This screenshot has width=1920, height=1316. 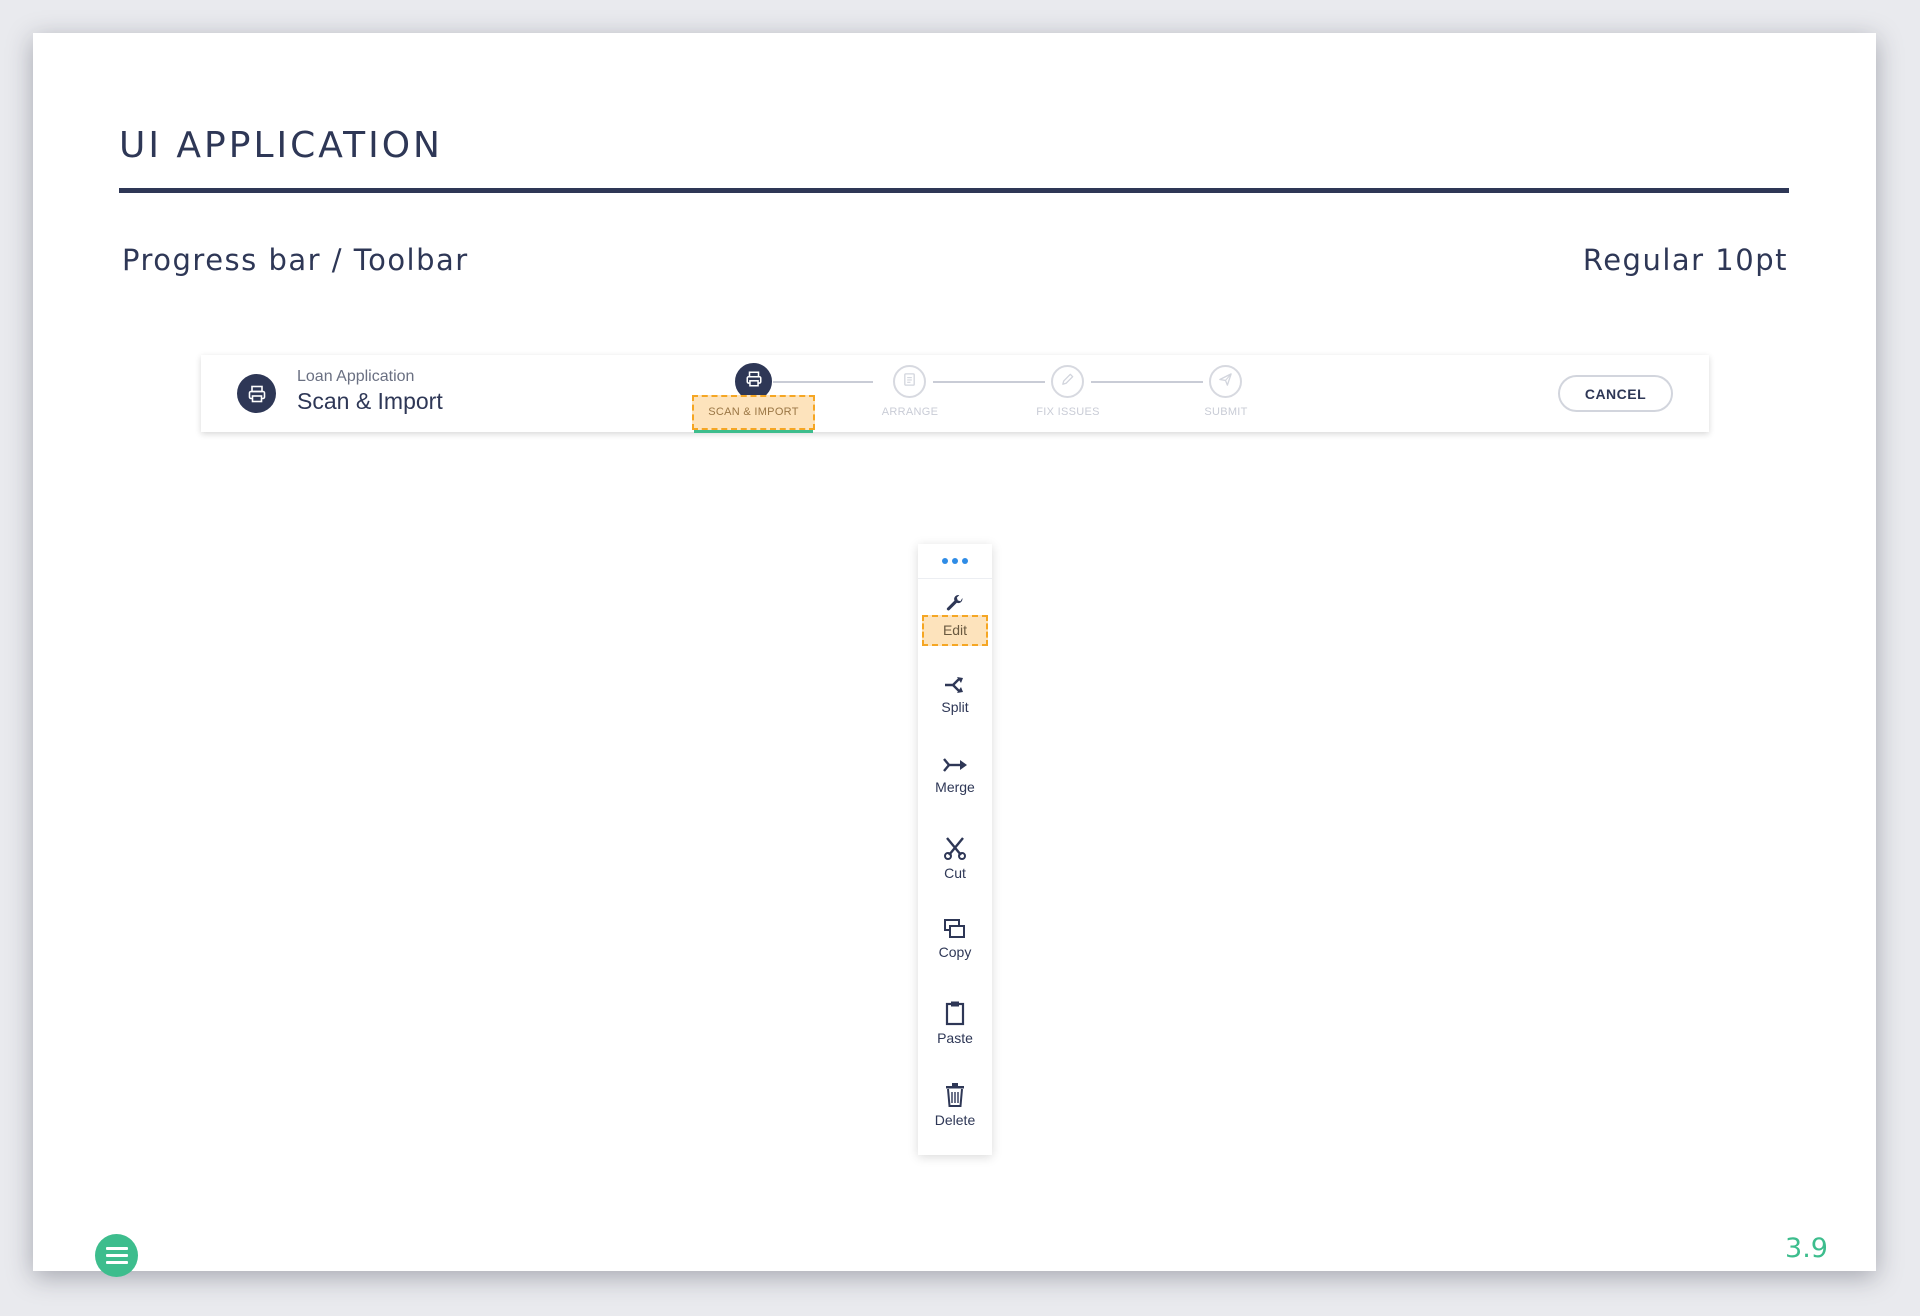 What do you see at coordinates (356, 376) in the screenshot?
I see `app-subtitle: Loan Application` at bounding box center [356, 376].